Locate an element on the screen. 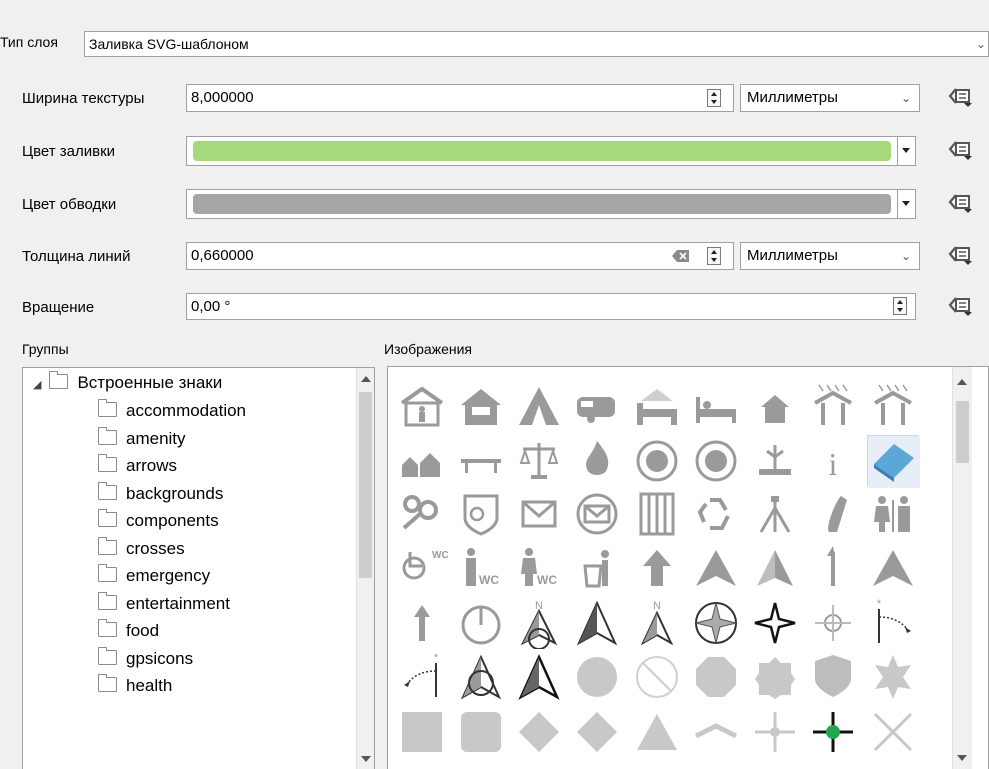  line-width-input: 0,660000 is located at coordinates (460, 256).